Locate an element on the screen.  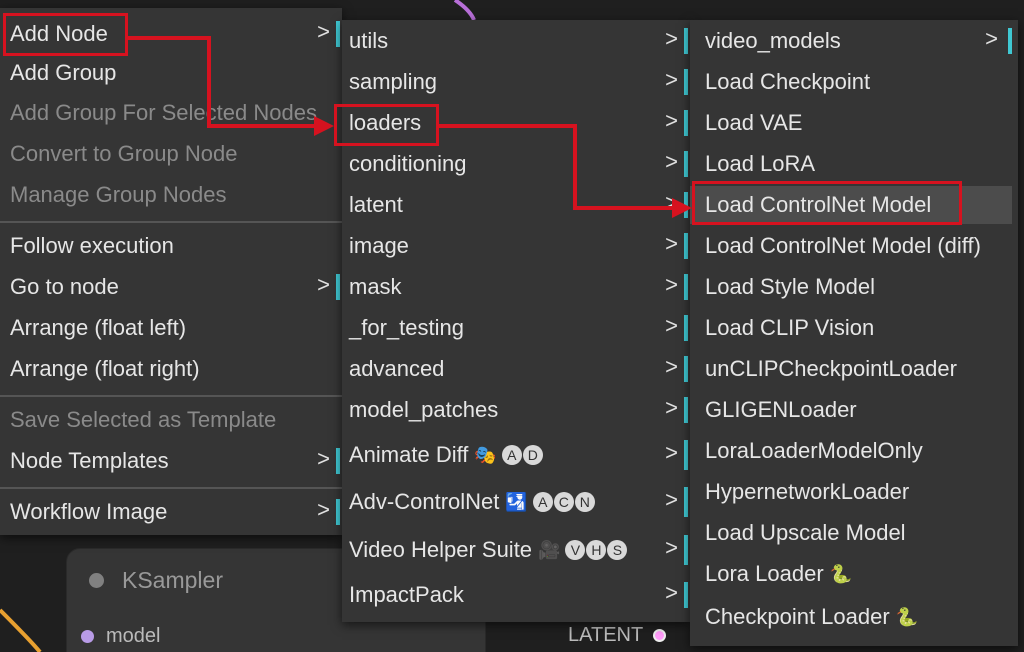
menu-item-manage-group-nodes: Manage Group Nodes is located at coordinates (171, 195).